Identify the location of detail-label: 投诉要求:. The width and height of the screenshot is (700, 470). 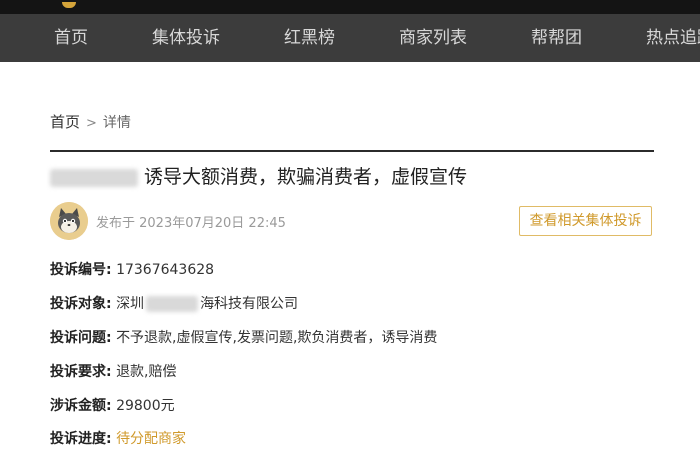
(81, 372).